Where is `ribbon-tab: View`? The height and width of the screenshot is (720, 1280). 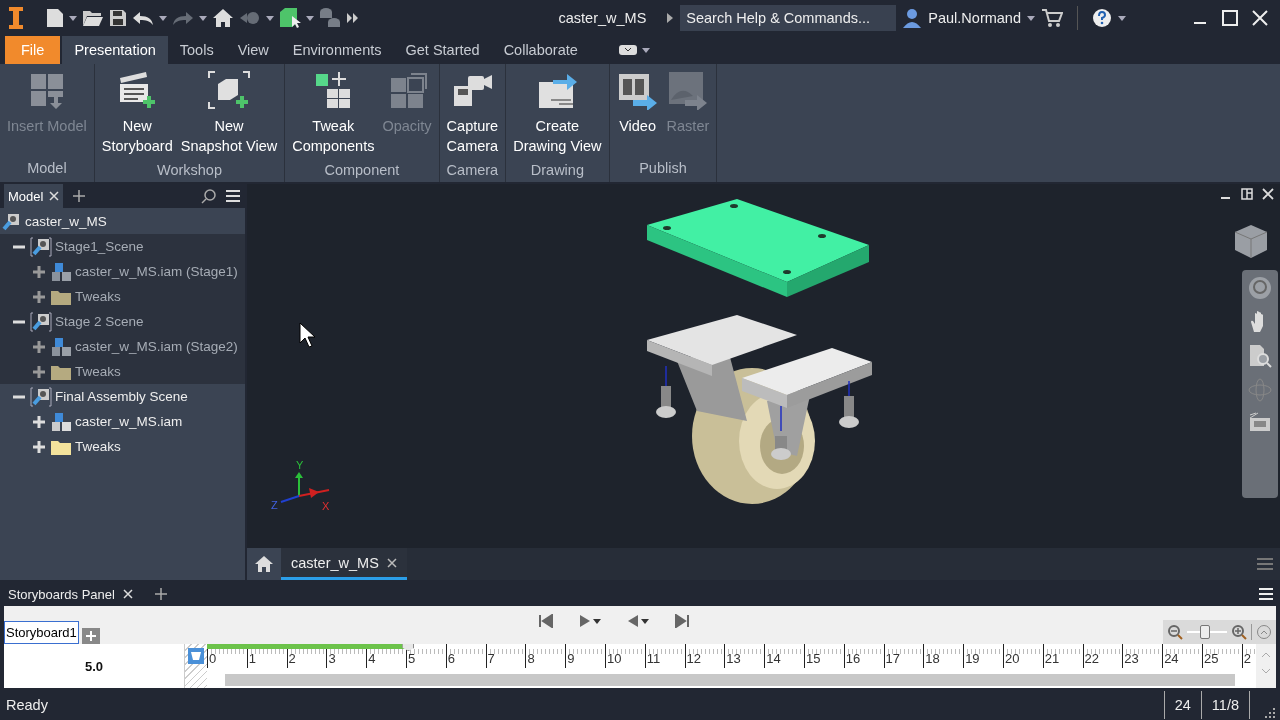 ribbon-tab: View is located at coordinates (253, 50).